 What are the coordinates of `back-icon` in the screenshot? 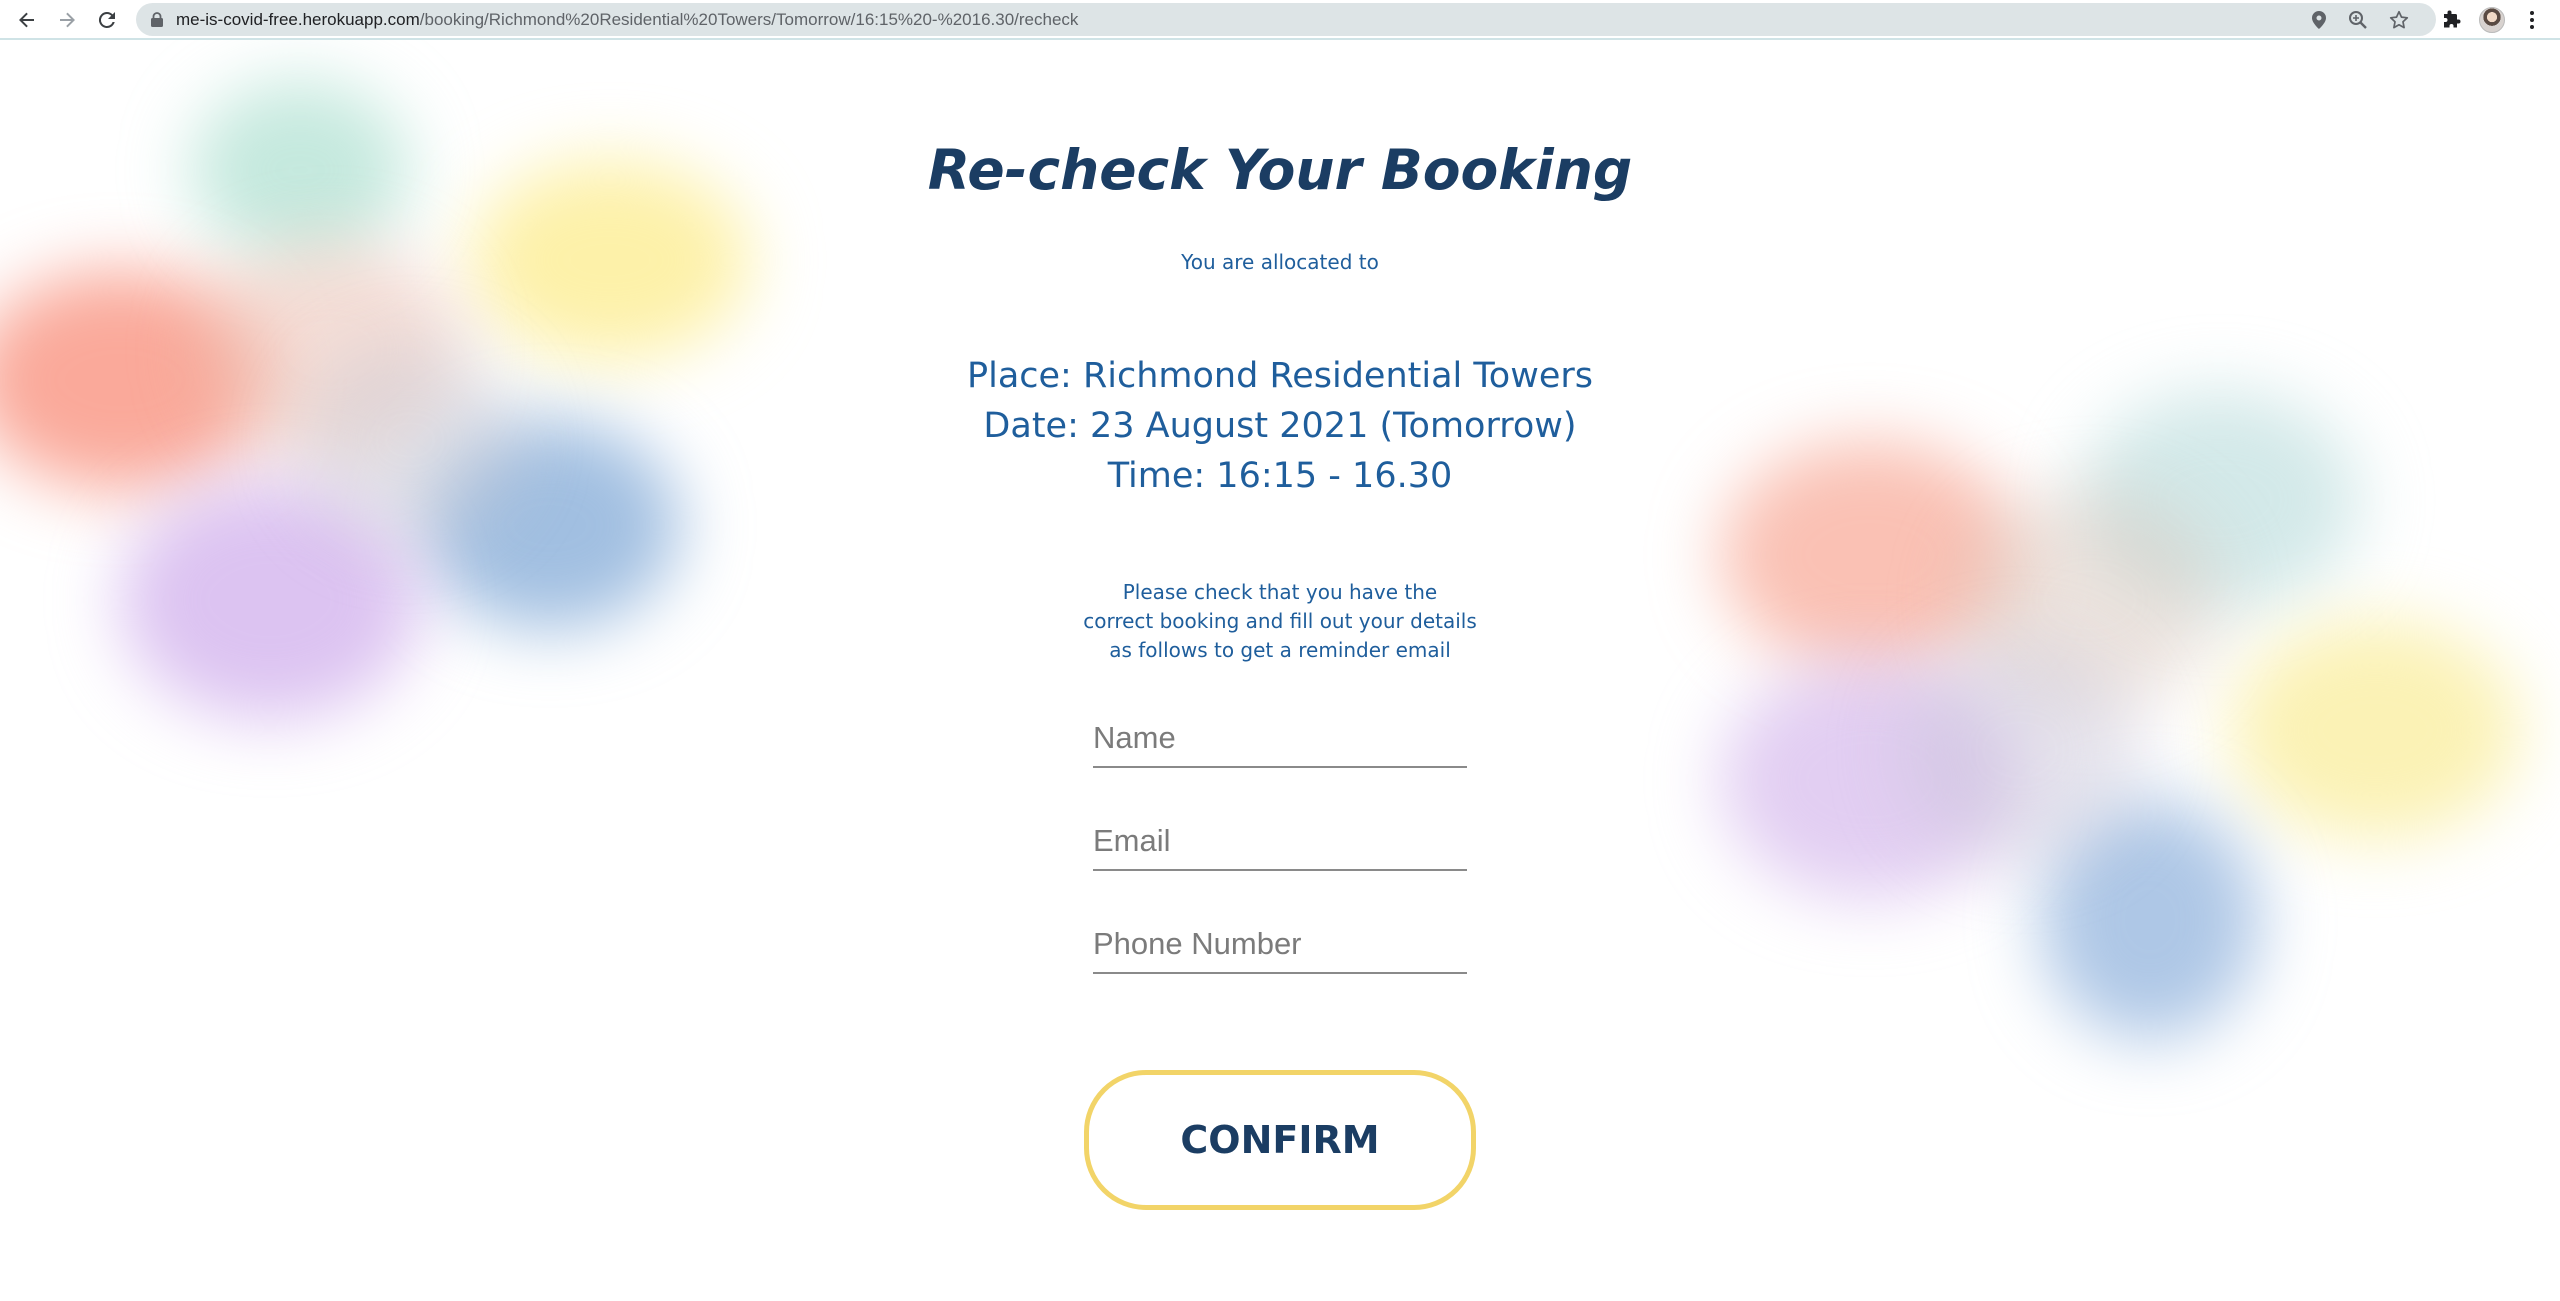 It's located at (27, 20).